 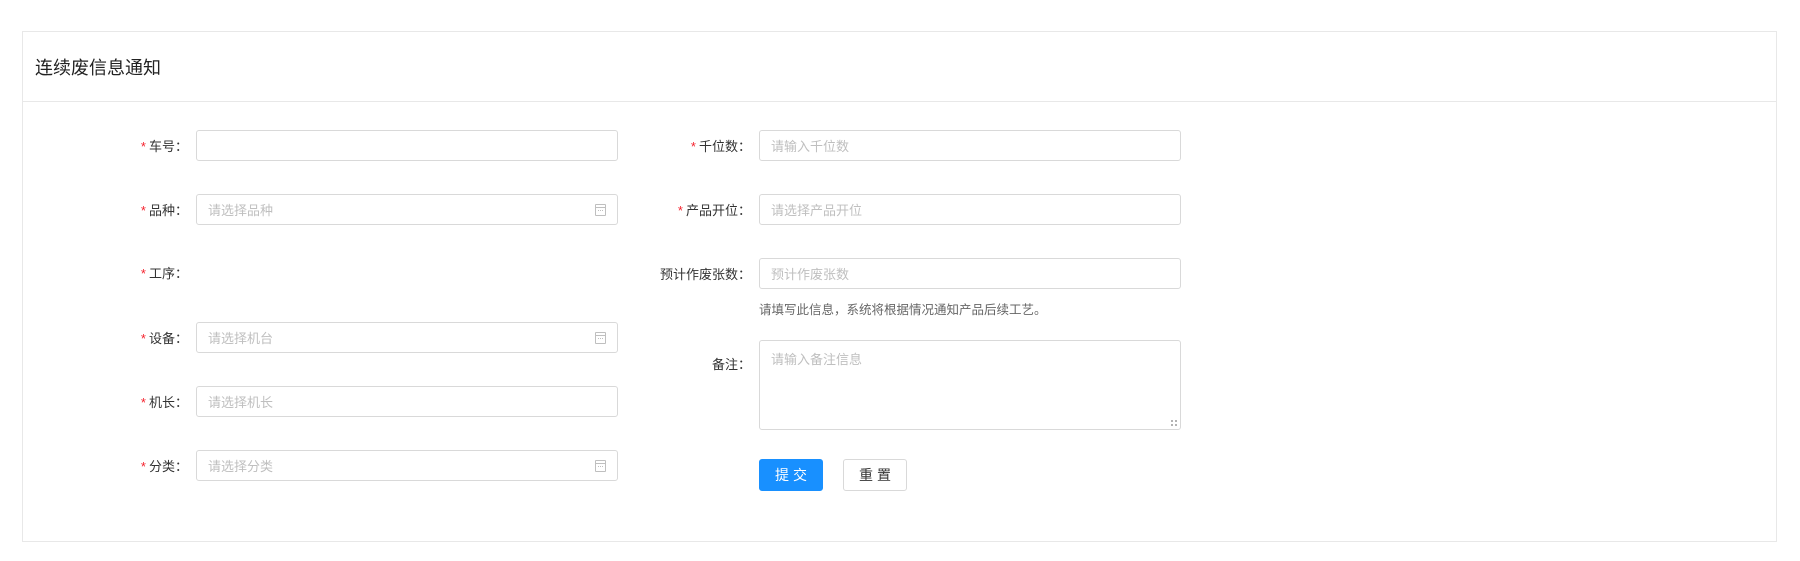 I want to click on form-row-product-position: * 产品开位： 请选择产品开位, so click(x=910, y=209).